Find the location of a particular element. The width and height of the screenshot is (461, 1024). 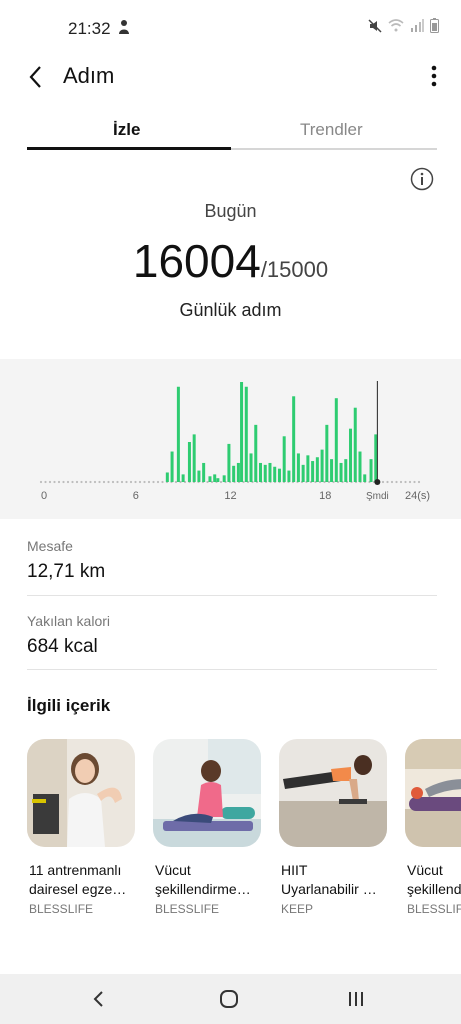

signal-icon is located at coordinates (417, 25).